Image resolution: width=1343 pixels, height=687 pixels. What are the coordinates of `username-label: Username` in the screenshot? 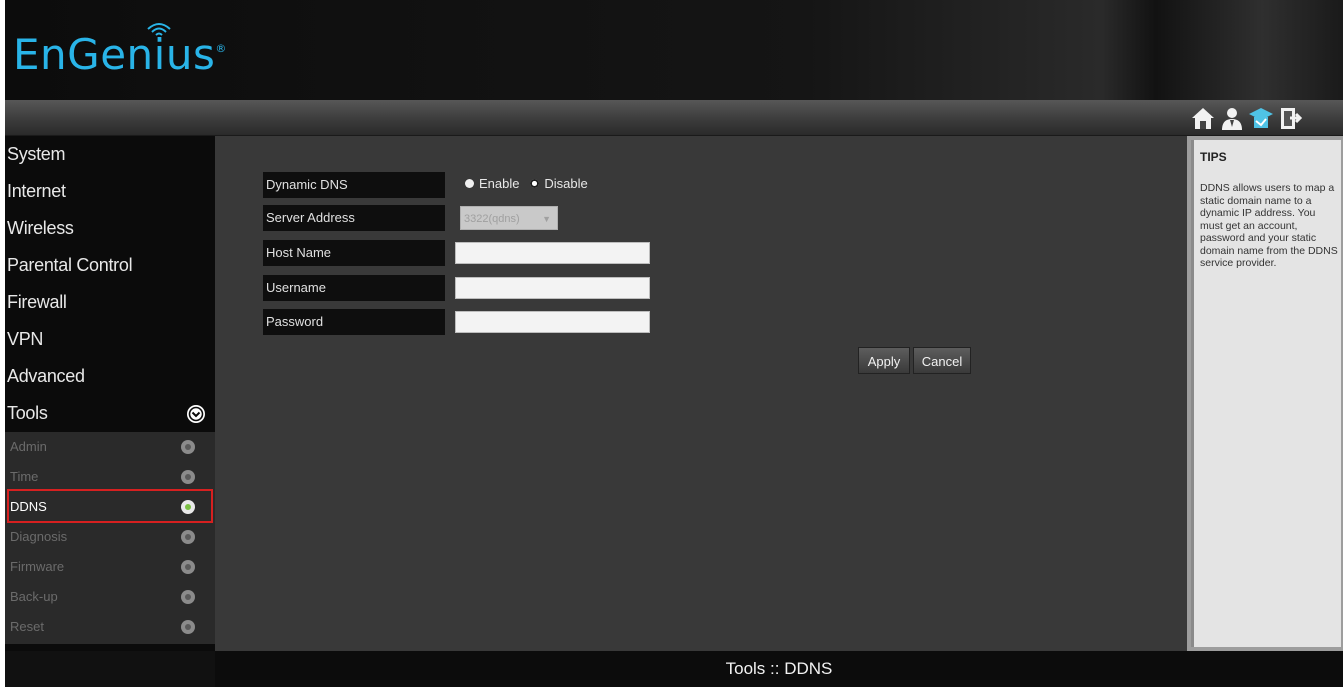 It's located at (354, 288).